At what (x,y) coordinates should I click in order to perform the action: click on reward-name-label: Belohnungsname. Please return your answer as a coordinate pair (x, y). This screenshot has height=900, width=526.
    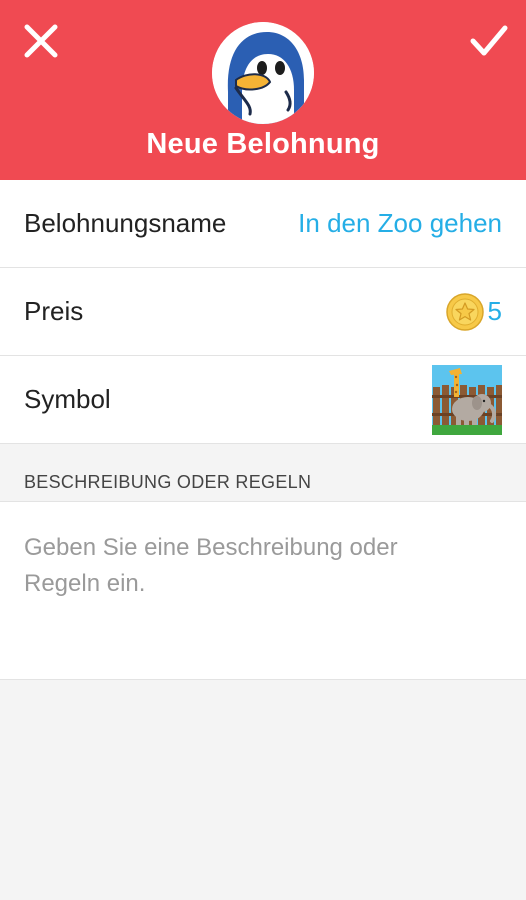
    Looking at the image, I should click on (125, 223).